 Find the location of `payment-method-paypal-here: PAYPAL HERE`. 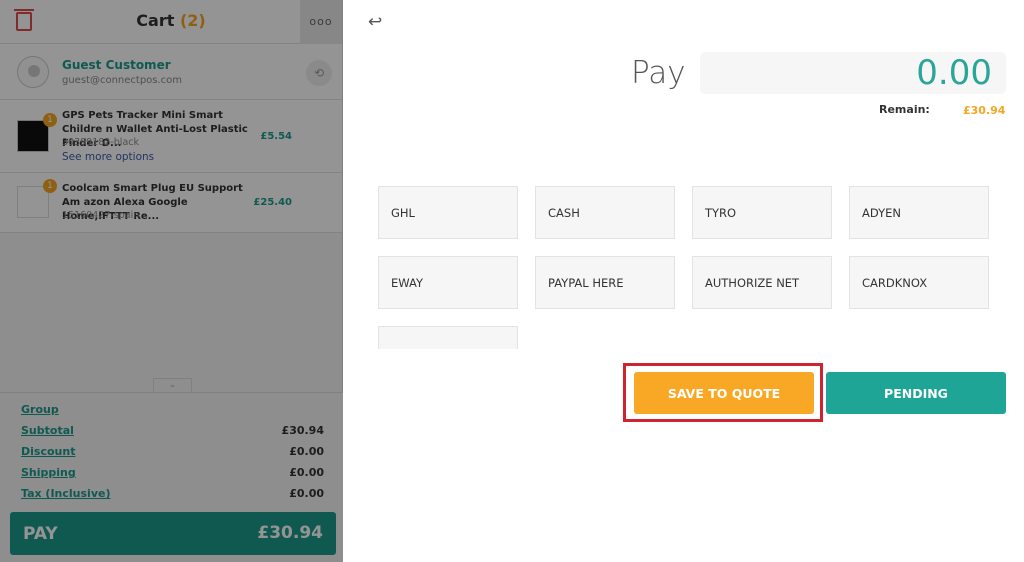

payment-method-paypal-here: PAYPAL HERE is located at coordinates (605, 282).